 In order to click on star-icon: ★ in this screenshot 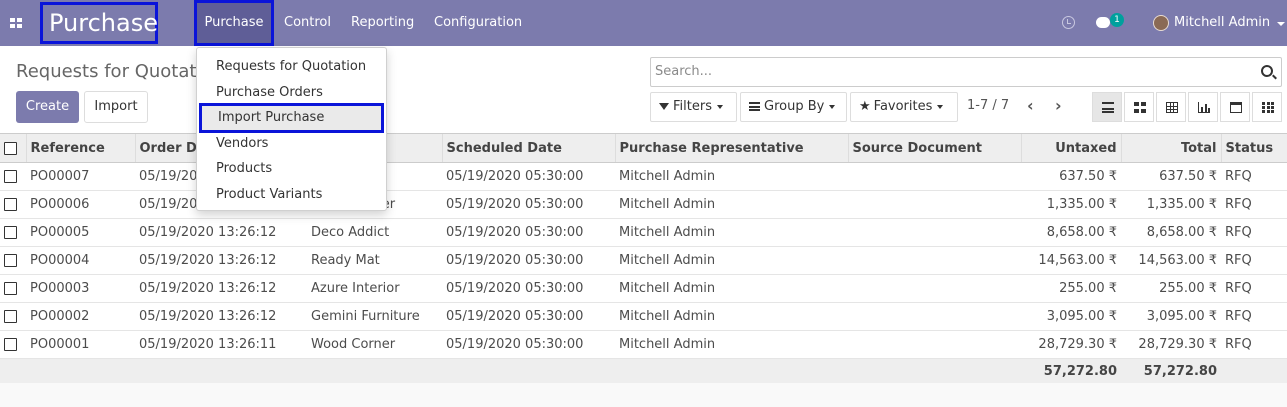, I will do `click(865, 106)`.